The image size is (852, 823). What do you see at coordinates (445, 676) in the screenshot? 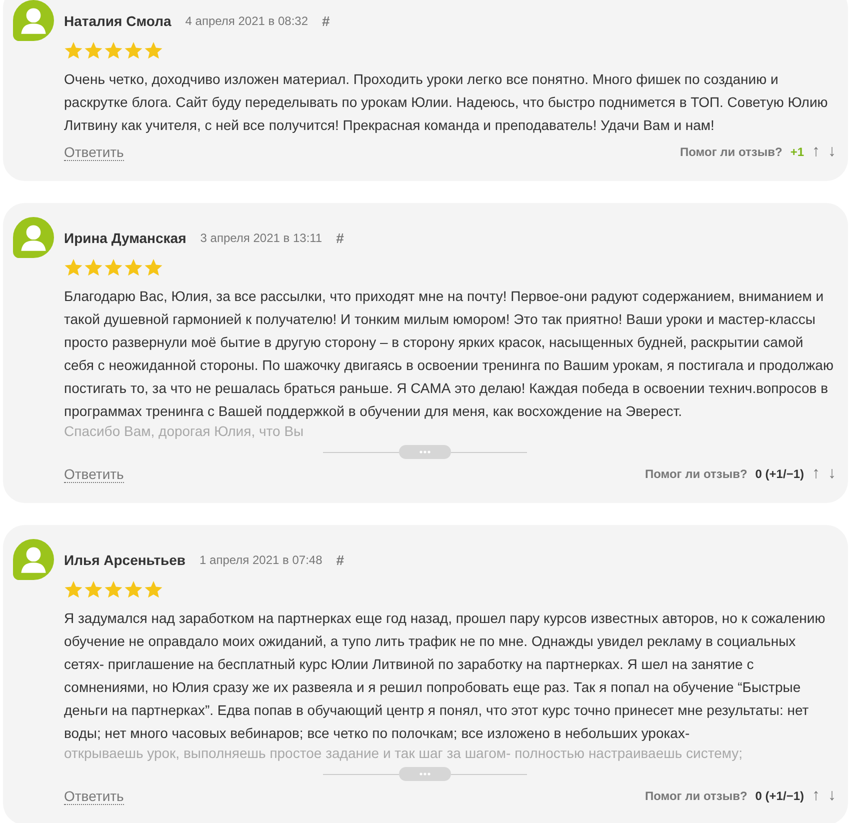
I see `review-text: Я задумался над заработком на партнерках еще год назад, прошел пару курсов известных авторов, но к сожалению обучение не оправдало моих ожиданий, а тупо лить трафик не по мне. Однажды увидел рекламу в социальных сетях- приглашение на бесплатный курс Юлии Литвиной по заработку на партнерках. Я шел на занятие с сомнениями, но Юлия сразу же их развеяла и я решил попробовать еще раз. Так я попал на обучение “Быстрые деньги на партнерках”. Едва попав в обучающий центр я понял, что этот курс точно принесет мне результаты: нет воды; нет много часовых вебинаров; все четко по полочкам; все изложено в небольших уроках-` at bounding box center [445, 676].